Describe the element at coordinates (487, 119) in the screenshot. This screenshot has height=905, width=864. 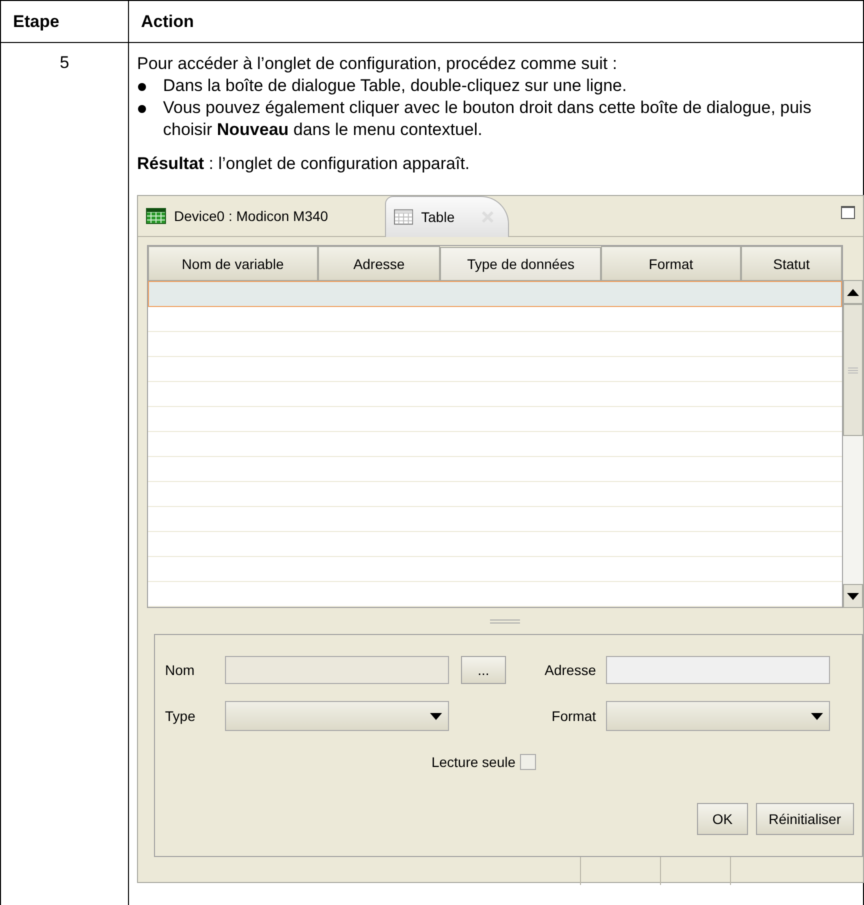
I see `bullet-text: Vous pouvez également cliquer avec le bouton droit dans cette boîte de dialogue, puis choisir Nouveau dans le menu contextuel.` at that location.